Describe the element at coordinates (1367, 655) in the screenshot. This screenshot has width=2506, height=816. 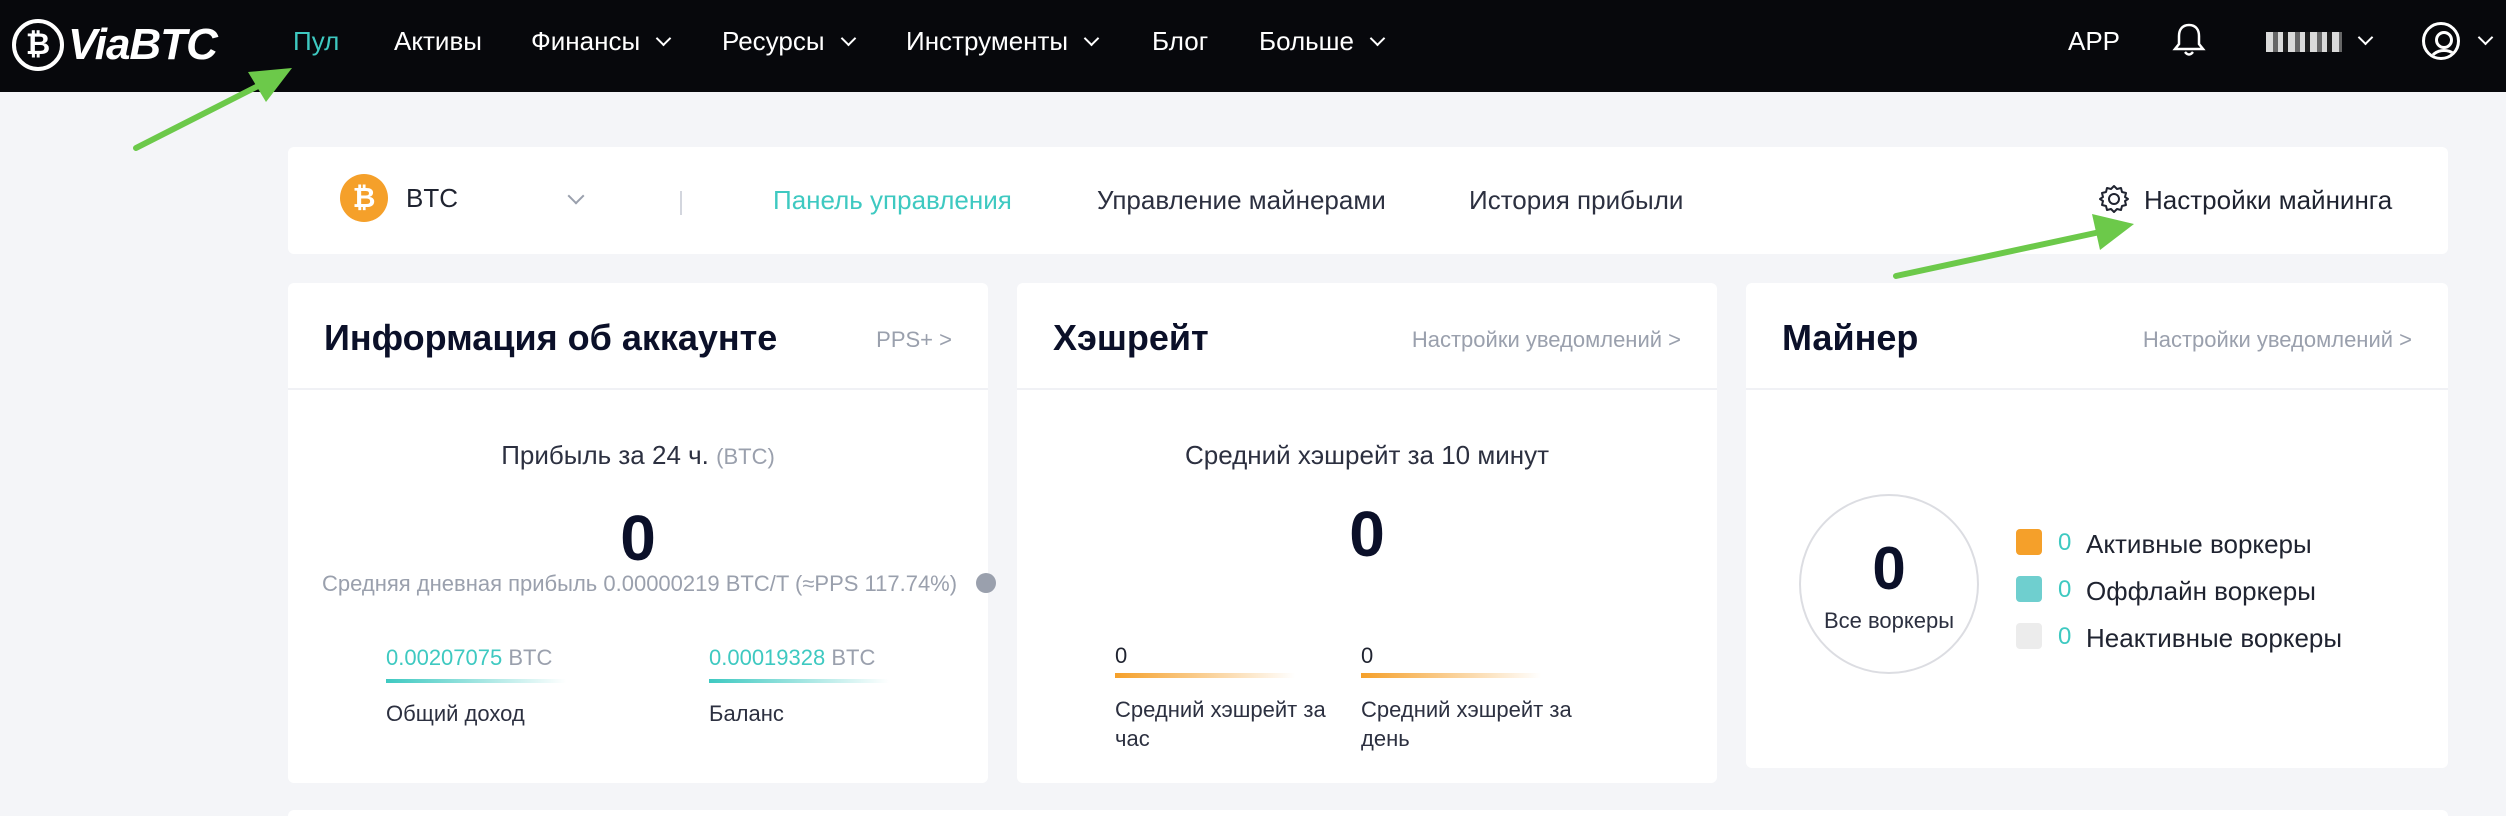
I see `daily-hashrate-value: 0` at that location.